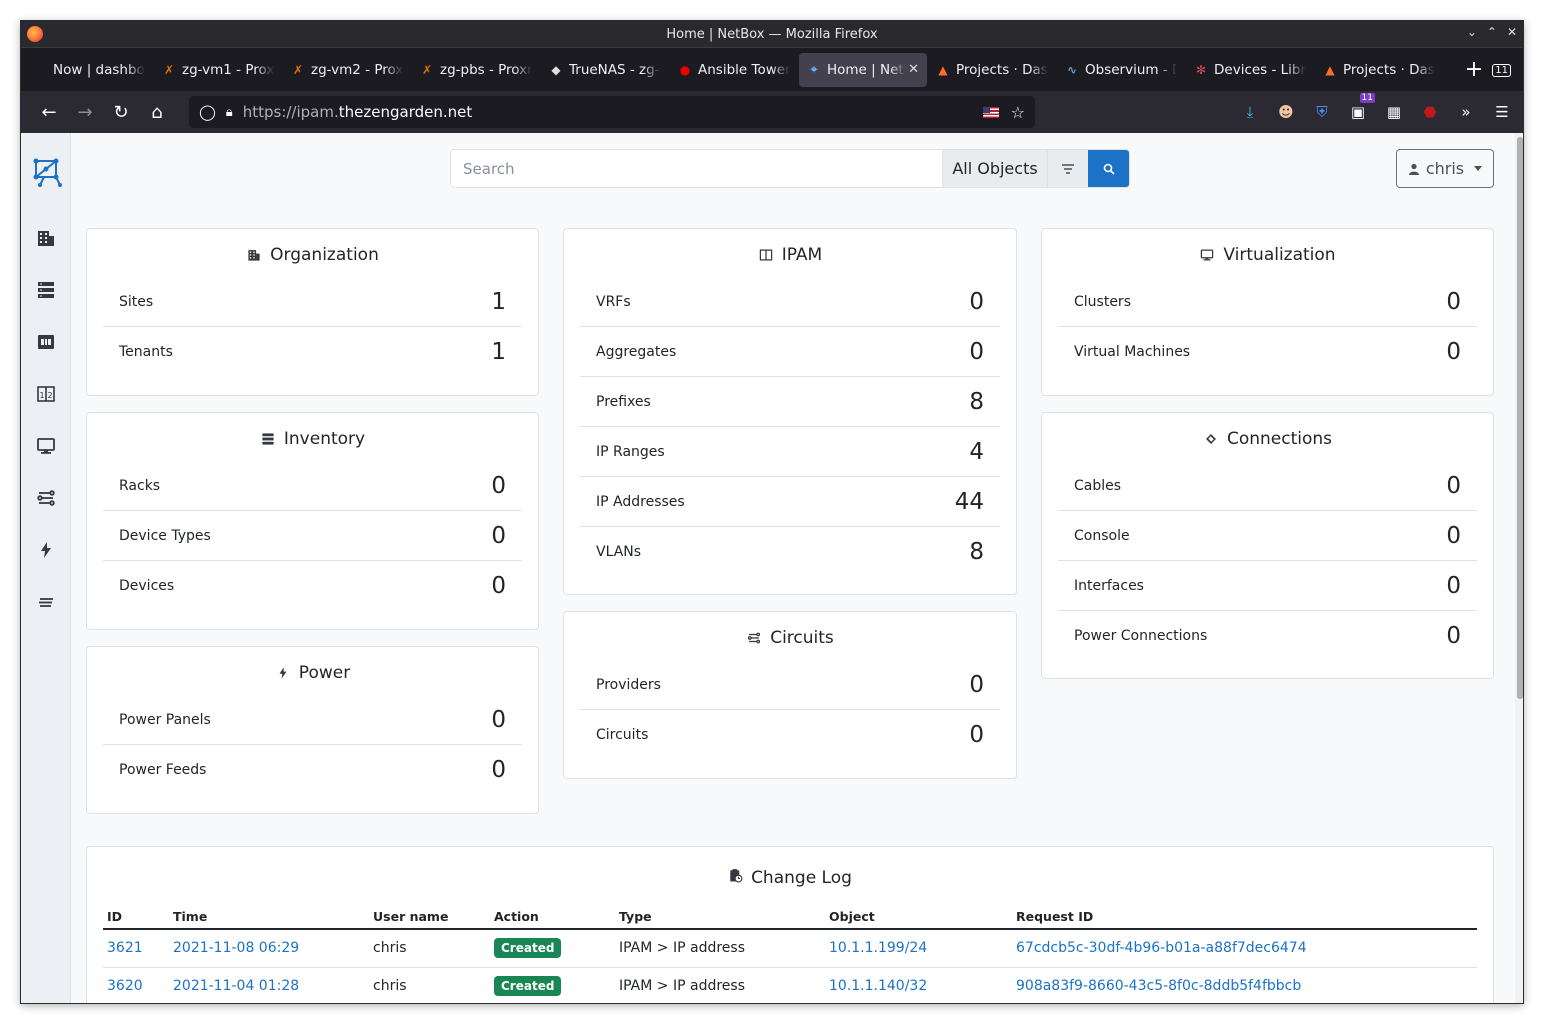 The image size is (1544, 1025). Describe the element at coordinates (218, 70) in the screenshot. I see `tab: ✗ zg-vm1 - Proxmox` at that location.